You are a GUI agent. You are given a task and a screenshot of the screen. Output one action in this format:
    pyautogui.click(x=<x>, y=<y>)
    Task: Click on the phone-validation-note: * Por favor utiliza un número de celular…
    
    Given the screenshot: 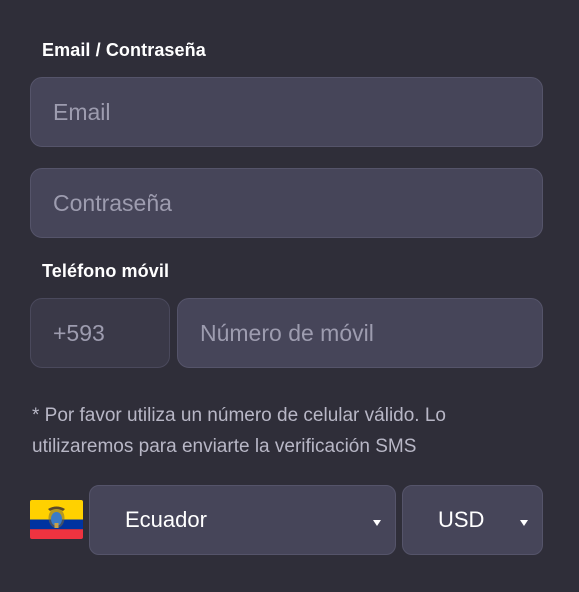 What is the action you would take?
    pyautogui.click(x=239, y=431)
    